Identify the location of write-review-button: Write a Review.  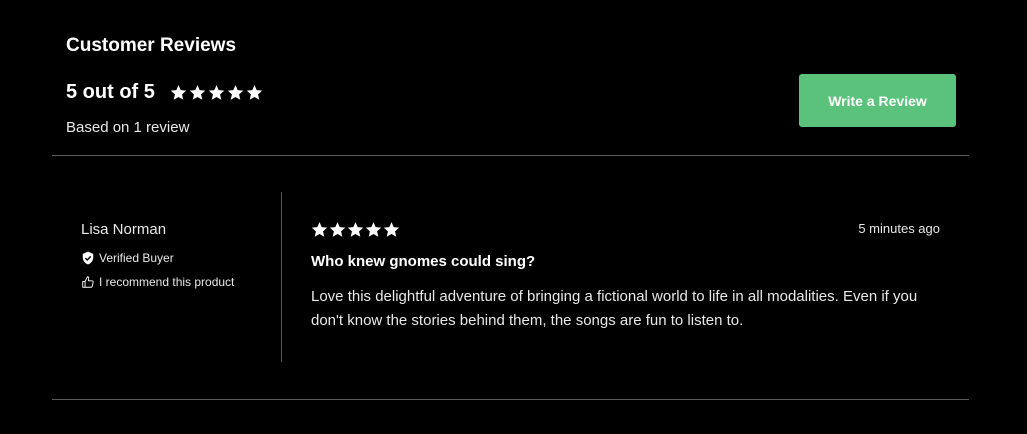
(877, 100).